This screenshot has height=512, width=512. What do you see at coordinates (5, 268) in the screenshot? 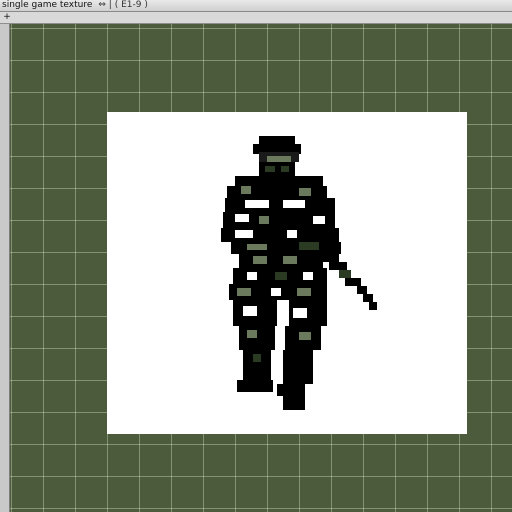
I see `left-panel-strip` at bounding box center [5, 268].